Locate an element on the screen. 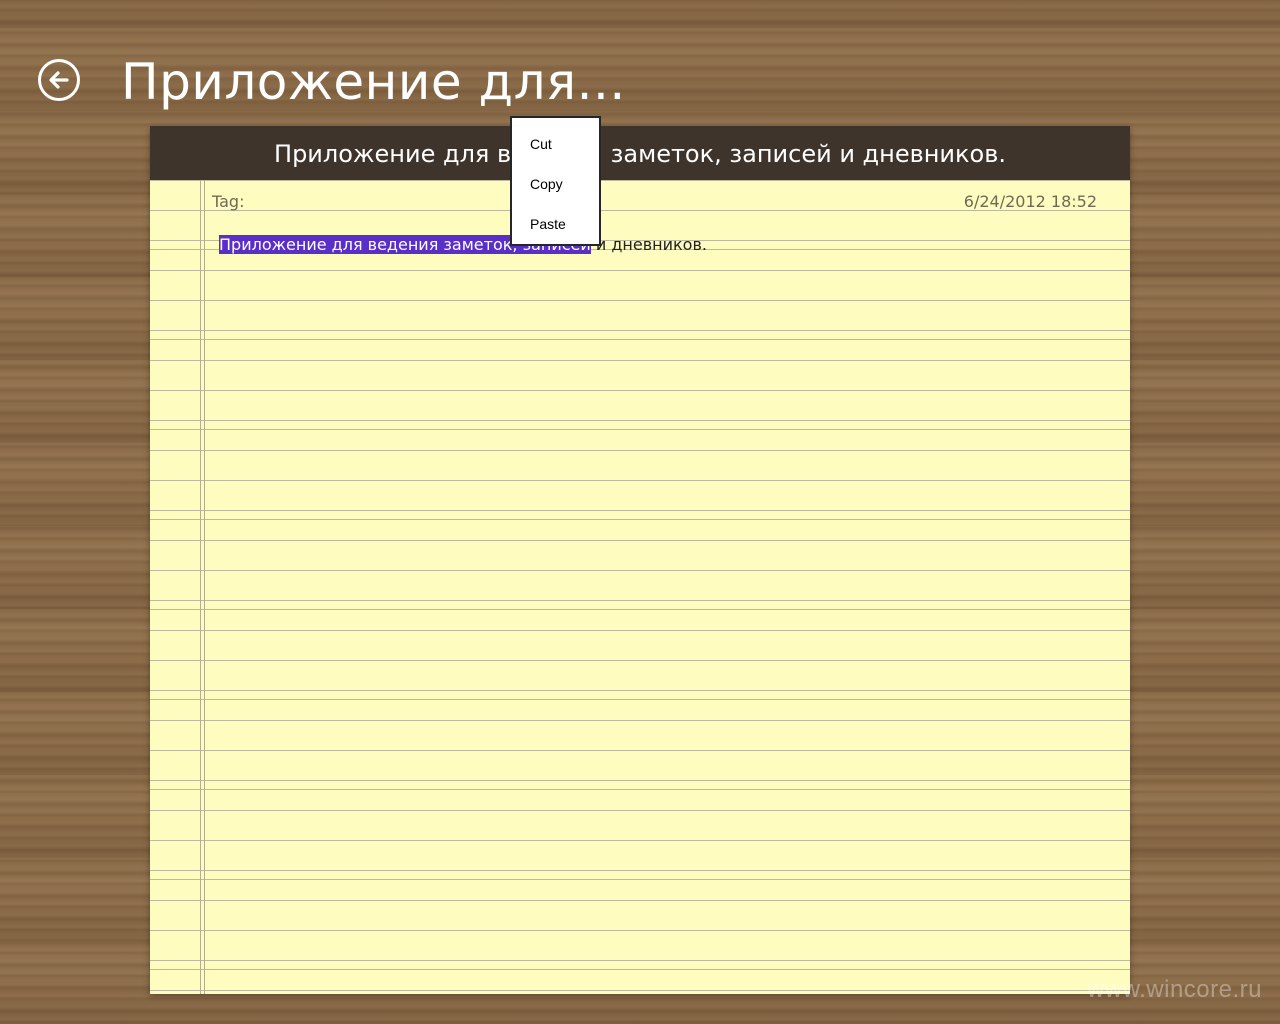 The height and width of the screenshot is (1024, 1280). note-timestamp: 6/24/2012 18:52 is located at coordinates (1030, 201).